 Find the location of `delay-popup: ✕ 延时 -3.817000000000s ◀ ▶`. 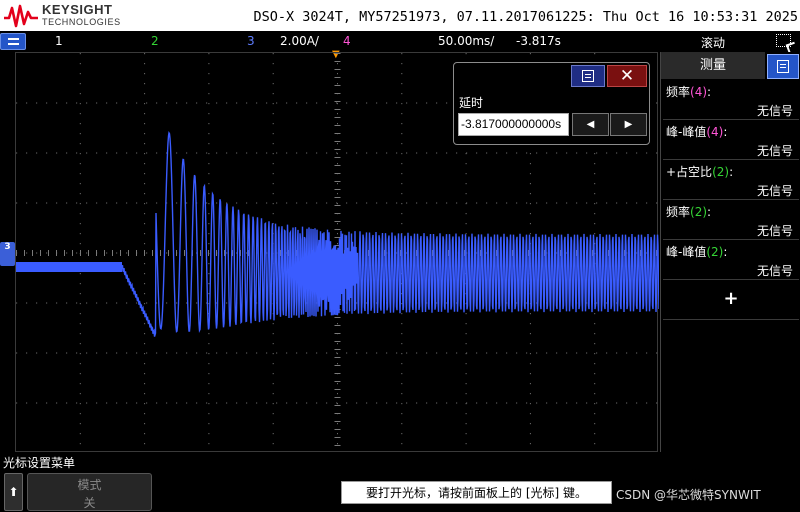

delay-popup: ✕ 延时 -3.817000000000s ◀ ▶ is located at coordinates (551, 103).